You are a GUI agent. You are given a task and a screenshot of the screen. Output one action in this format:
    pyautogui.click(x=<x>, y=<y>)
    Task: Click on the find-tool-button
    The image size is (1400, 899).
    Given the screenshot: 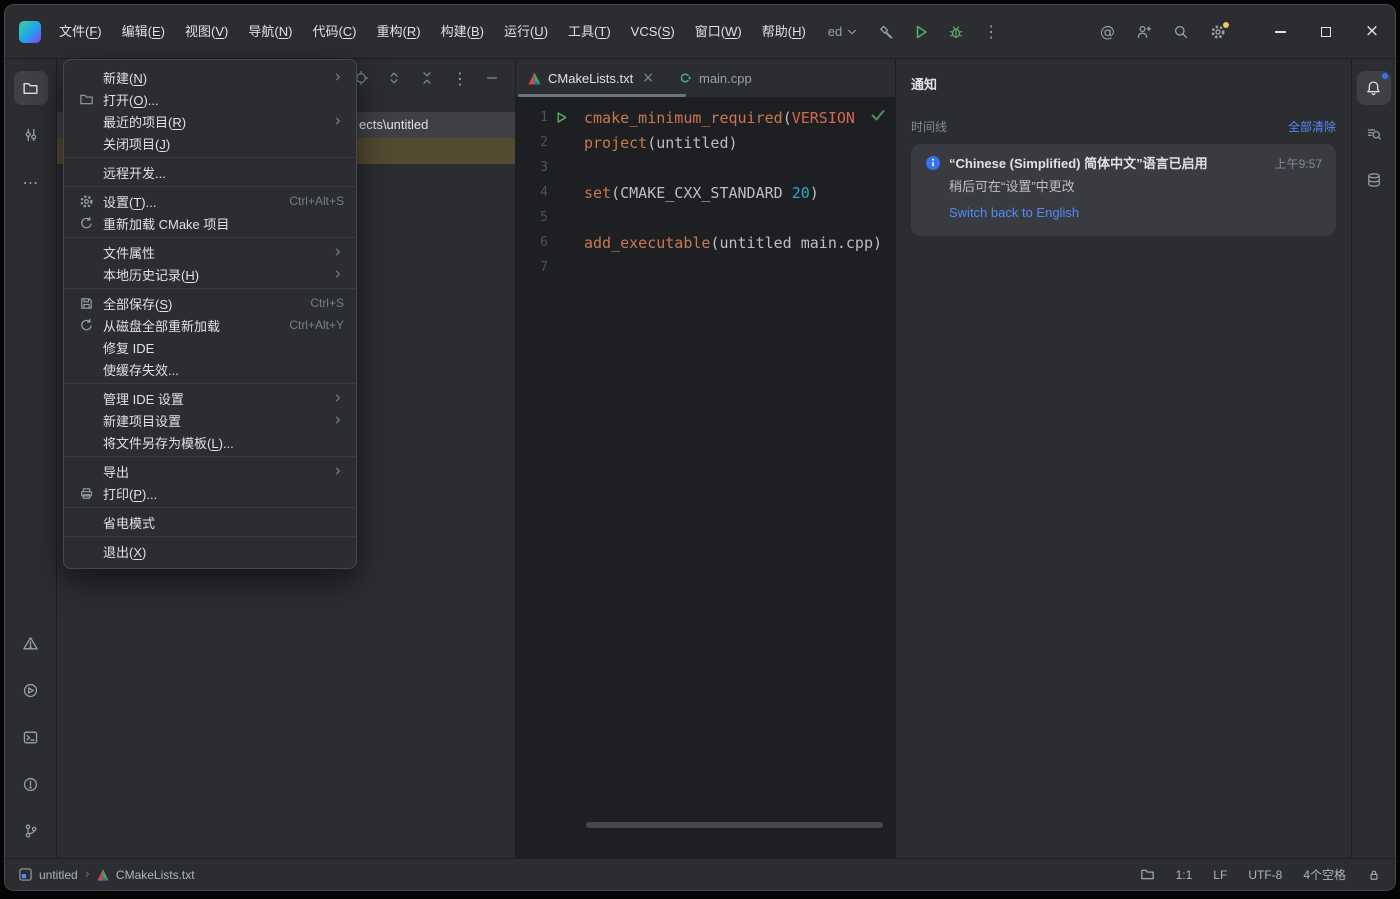 What is the action you would take?
    pyautogui.click(x=1374, y=134)
    